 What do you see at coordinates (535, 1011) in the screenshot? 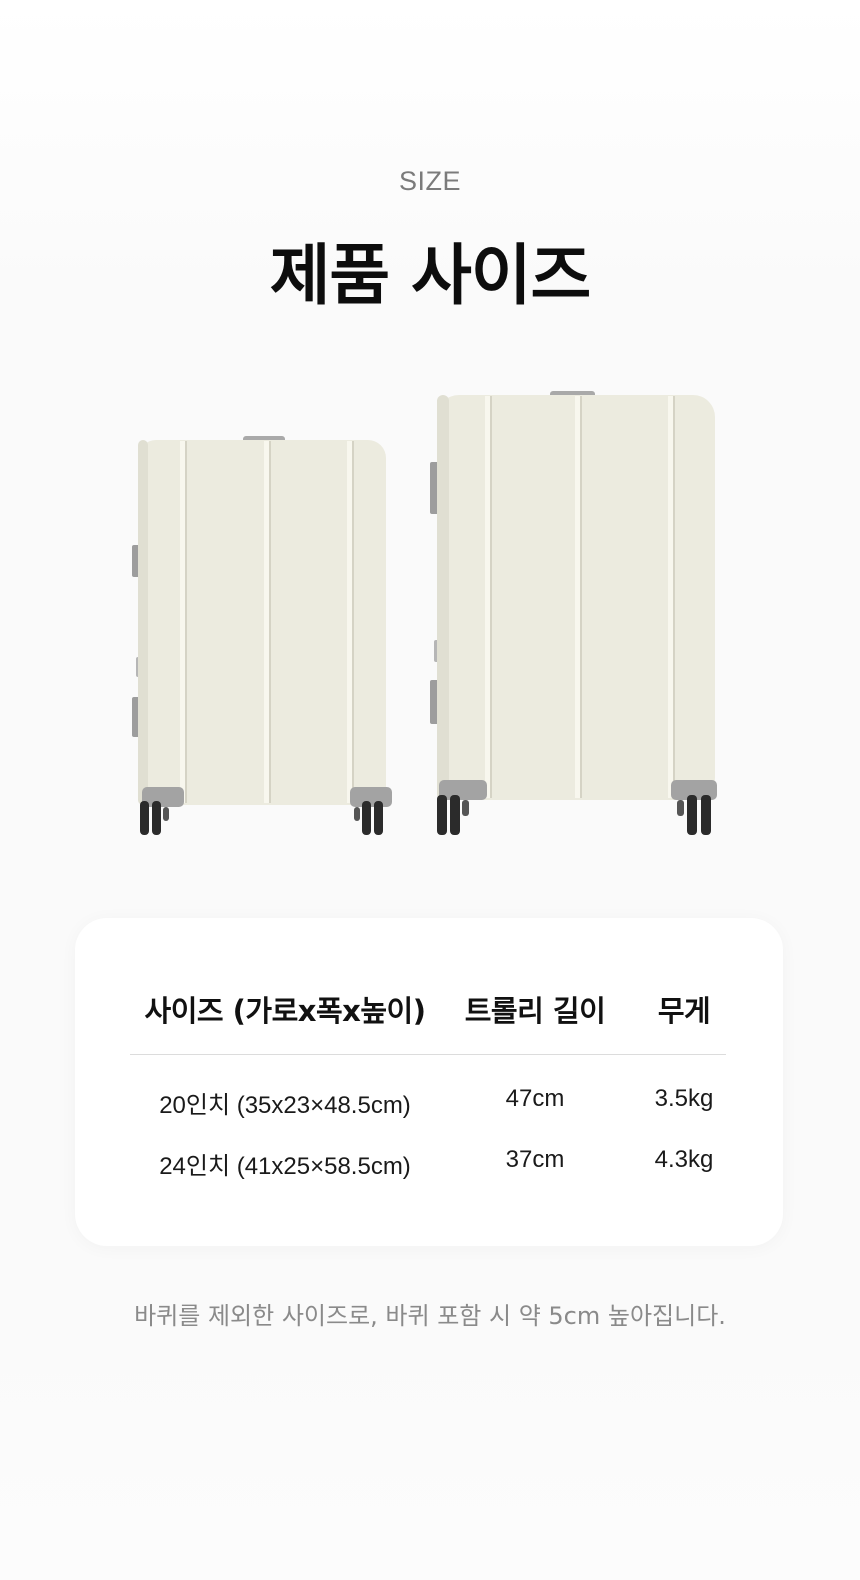
I see `column-header-trolley-length: 트롤리 길이` at bounding box center [535, 1011].